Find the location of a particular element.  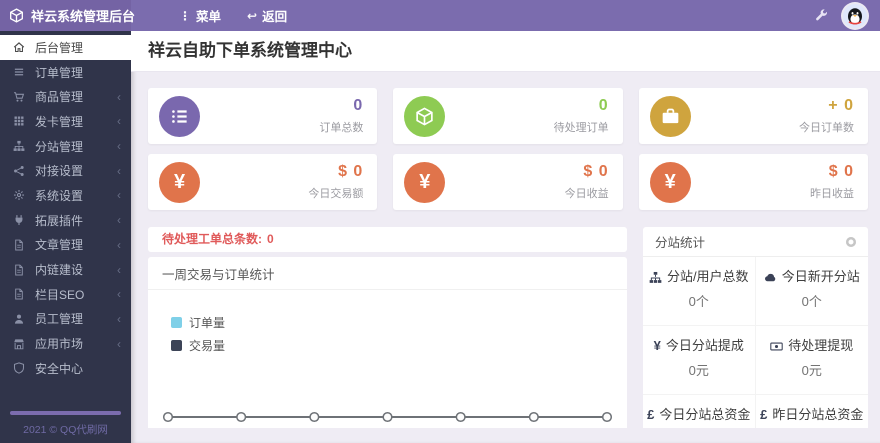

stat-card-0: 0 订单总数 is located at coordinates (263, 116).